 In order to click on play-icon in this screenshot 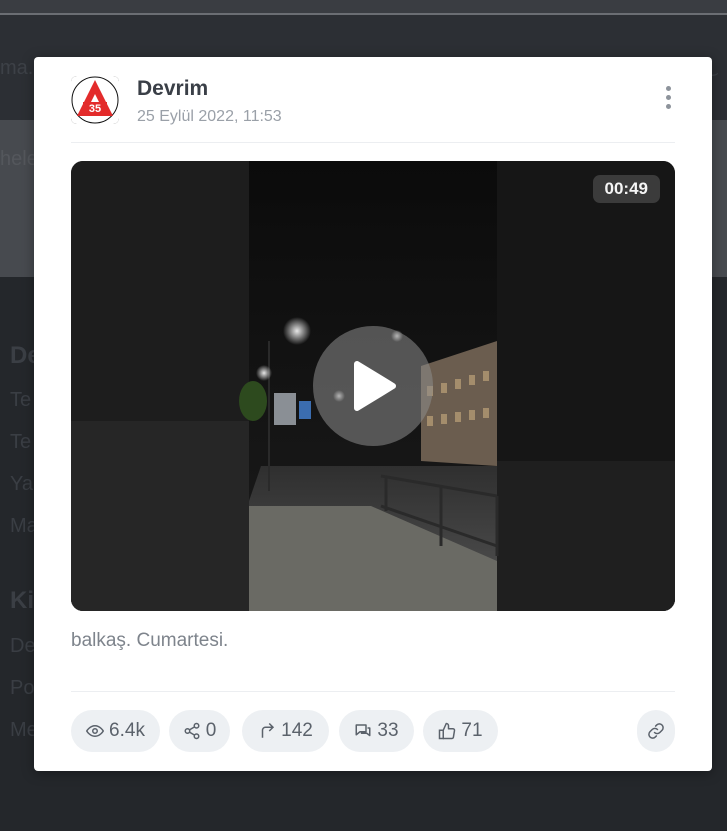, I will do `click(375, 386)`.